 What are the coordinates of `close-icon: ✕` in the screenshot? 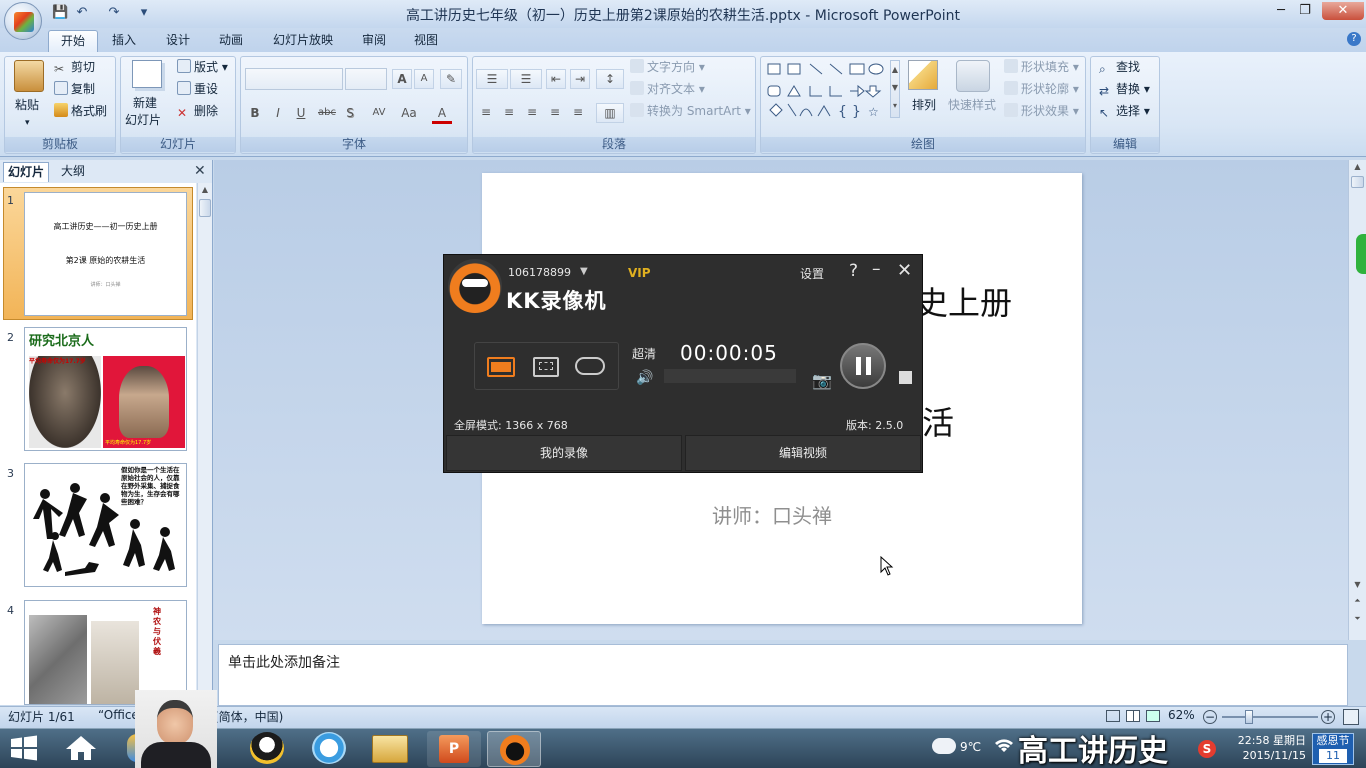 It's located at (904, 270).